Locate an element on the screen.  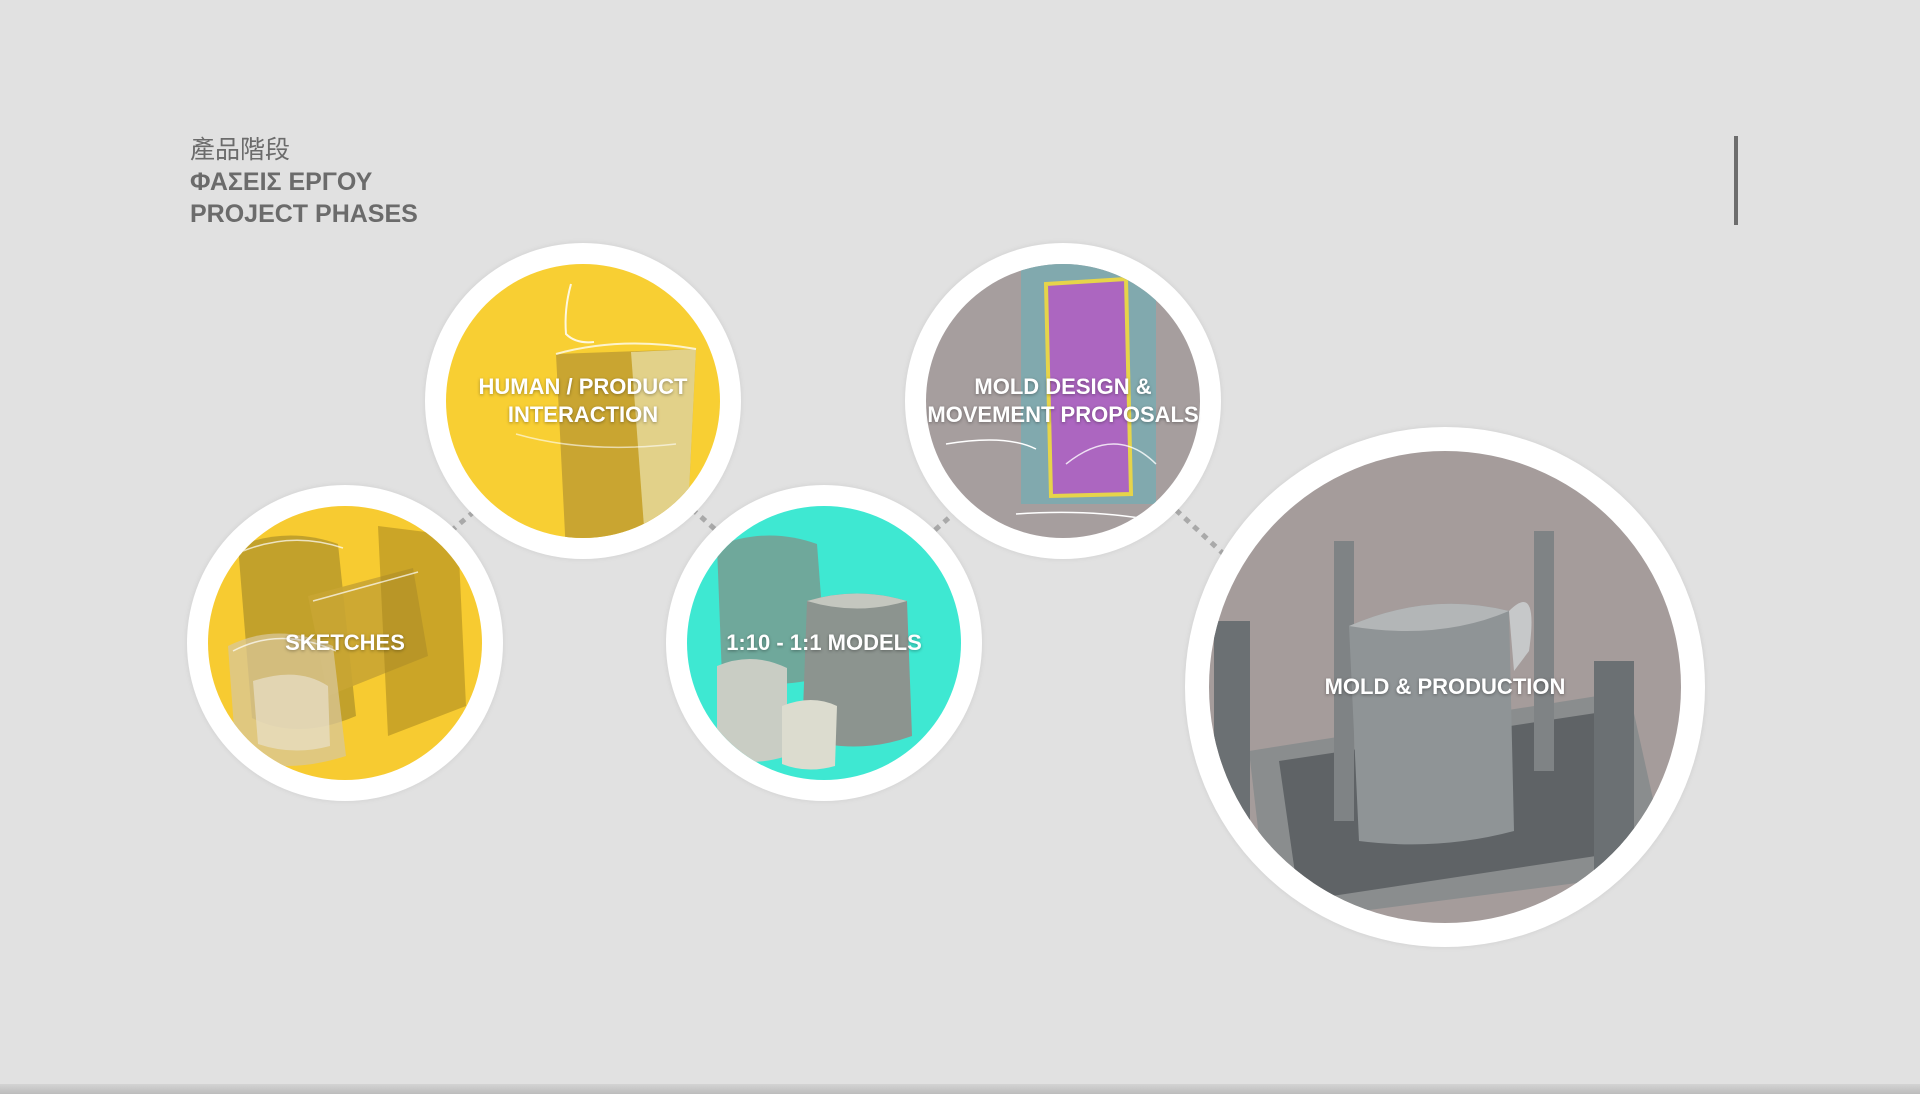
mold-production-label: MOLD & PRODUCTION is located at coordinates (1445, 686).